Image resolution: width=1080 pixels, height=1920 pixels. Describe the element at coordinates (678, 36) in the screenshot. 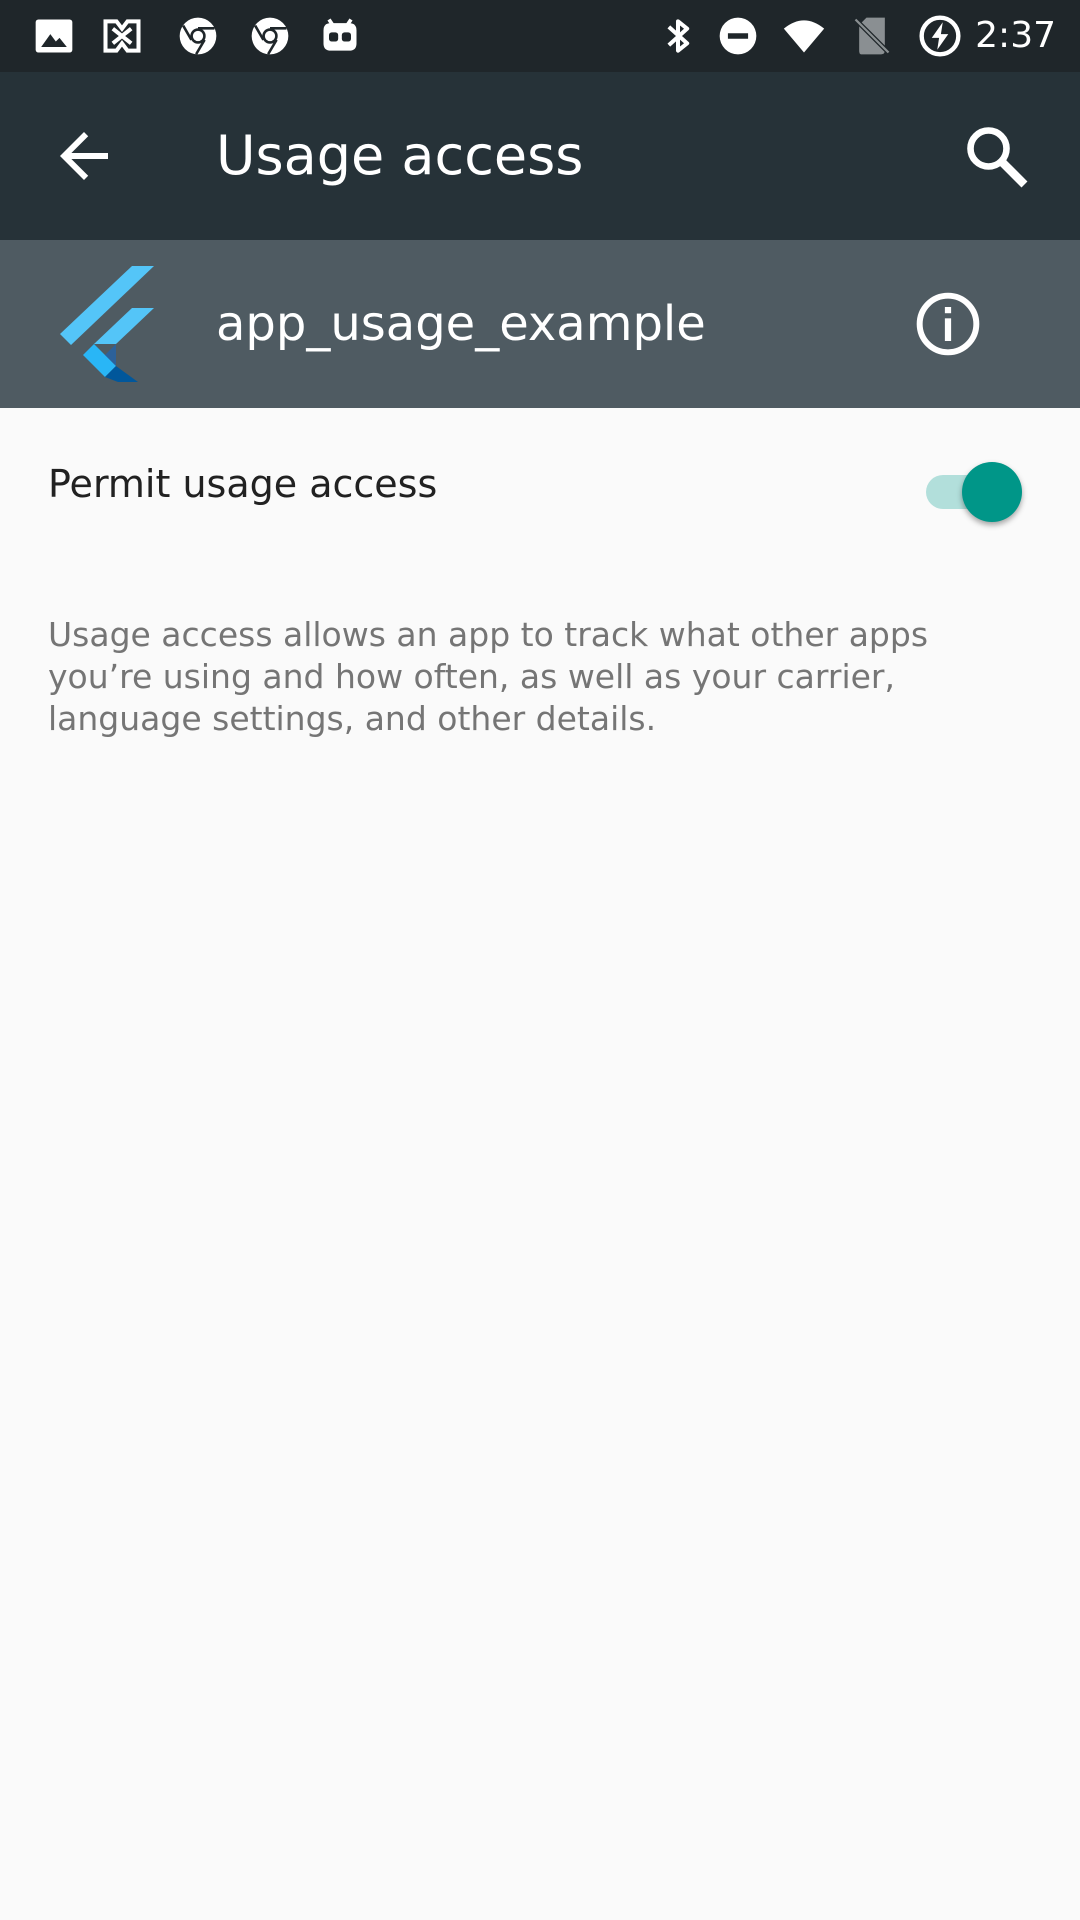

I see `bluetooth-icon` at that location.